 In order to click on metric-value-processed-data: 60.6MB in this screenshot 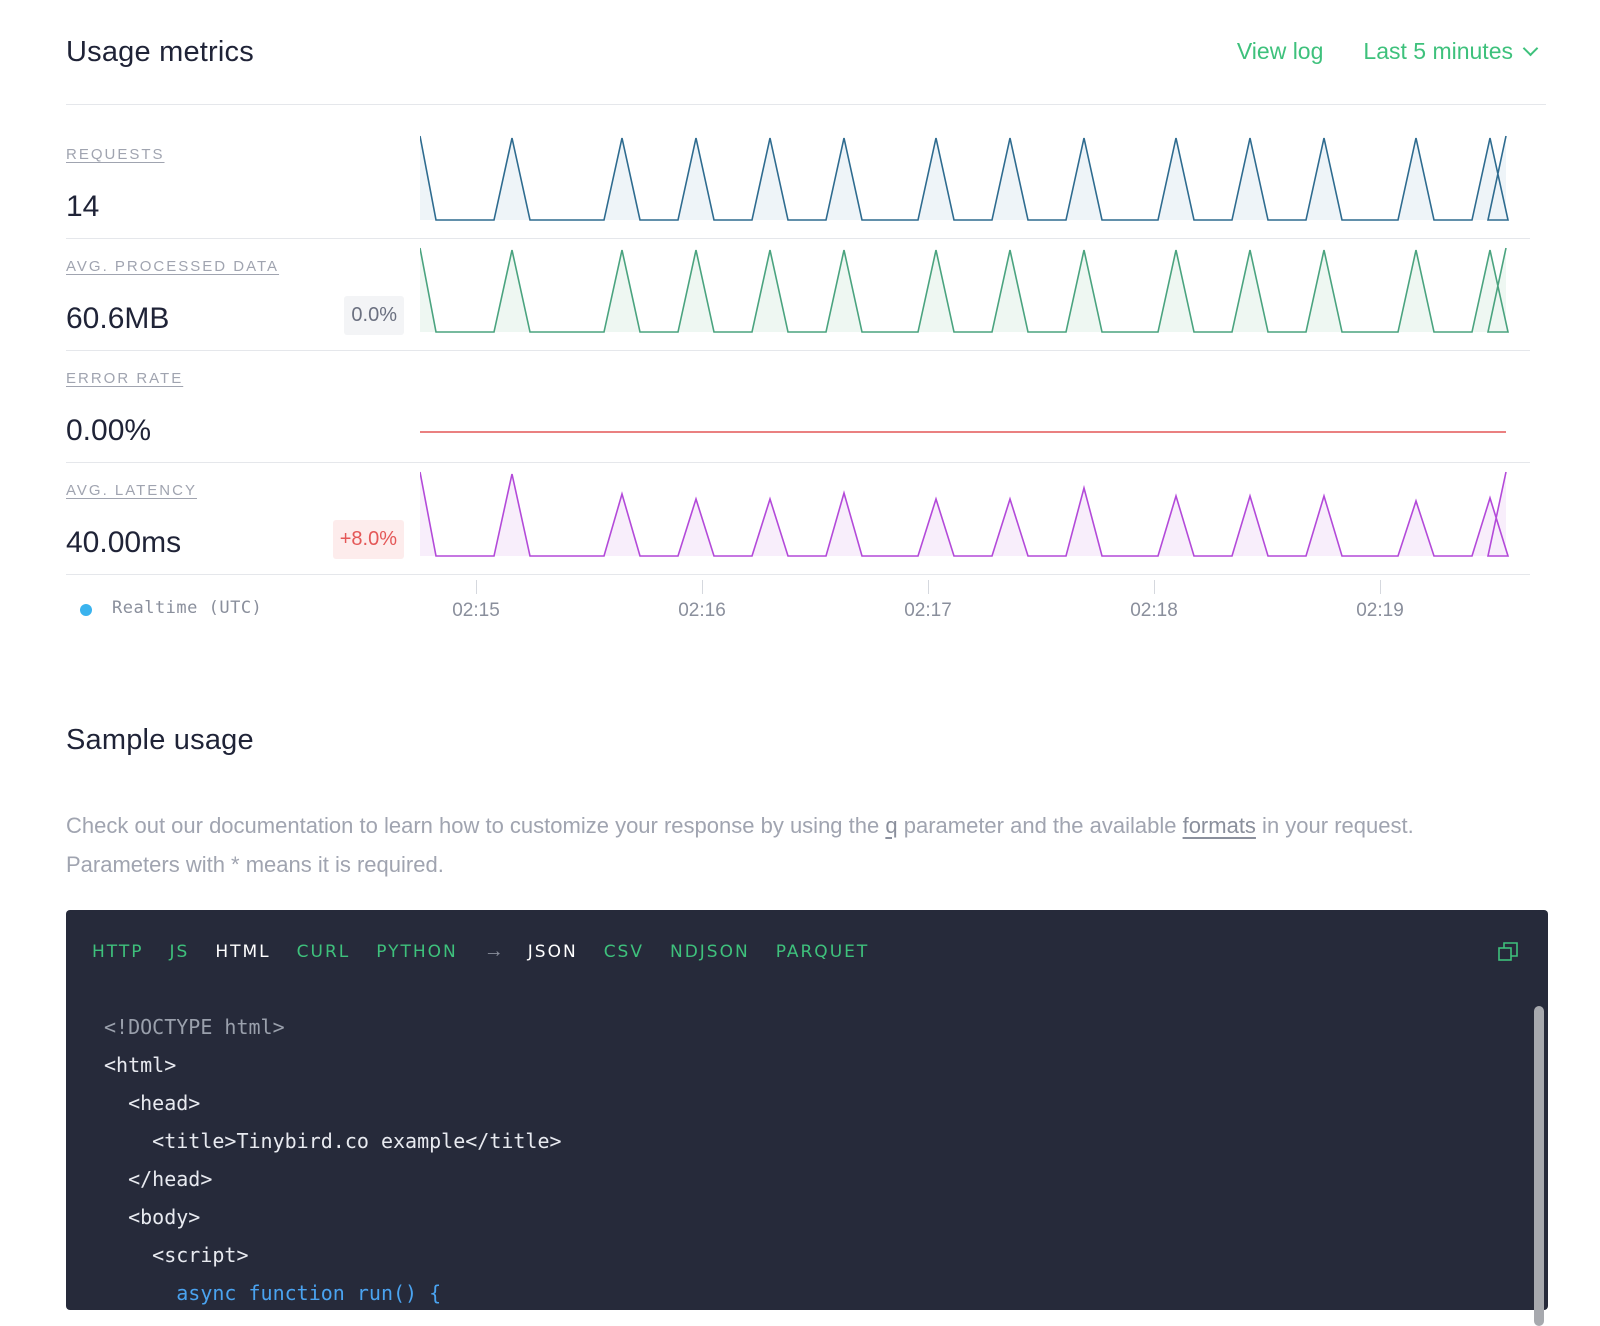, I will do `click(118, 318)`.